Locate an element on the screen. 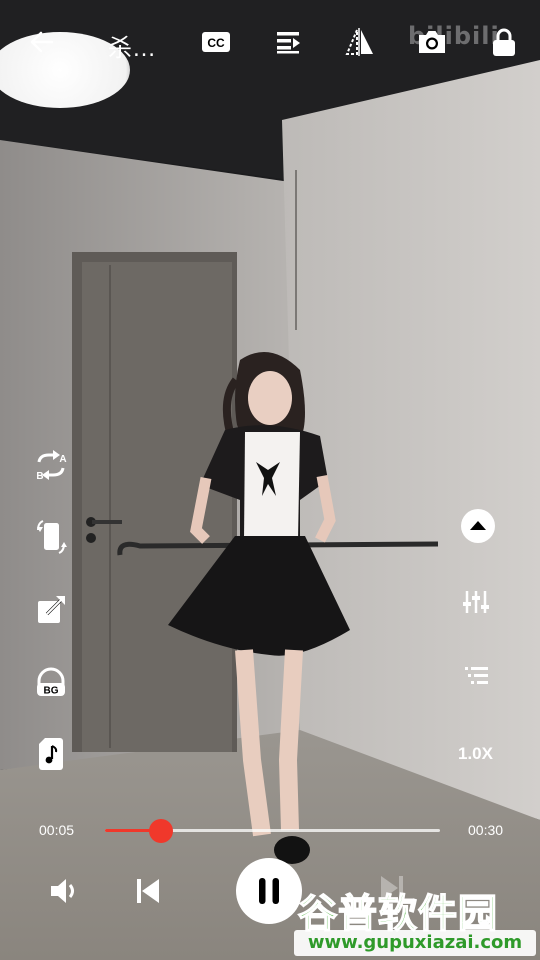 Image resolution: width=540 pixels, height=960 pixels. site-watermark: 谷普软件园 www.gupuxiazai.com is located at coordinates (415, 921).